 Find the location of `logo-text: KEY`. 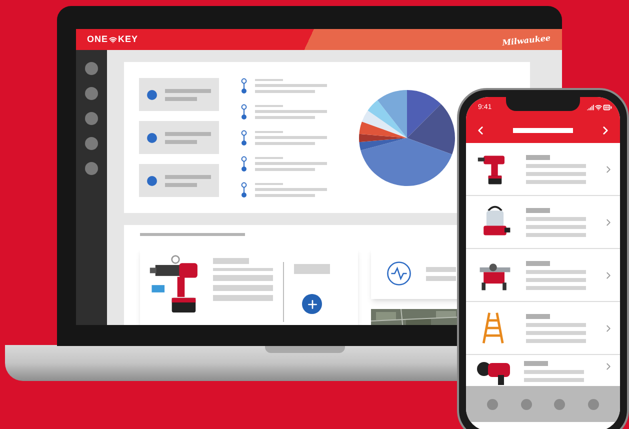

logo-text: KEY is located at coordinates (128, 39).